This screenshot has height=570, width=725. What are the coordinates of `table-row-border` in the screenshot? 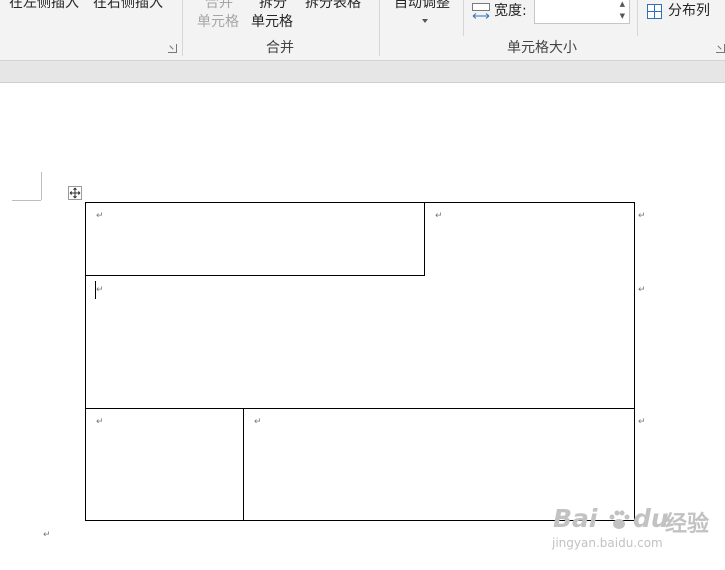 It's located at (360, 408).